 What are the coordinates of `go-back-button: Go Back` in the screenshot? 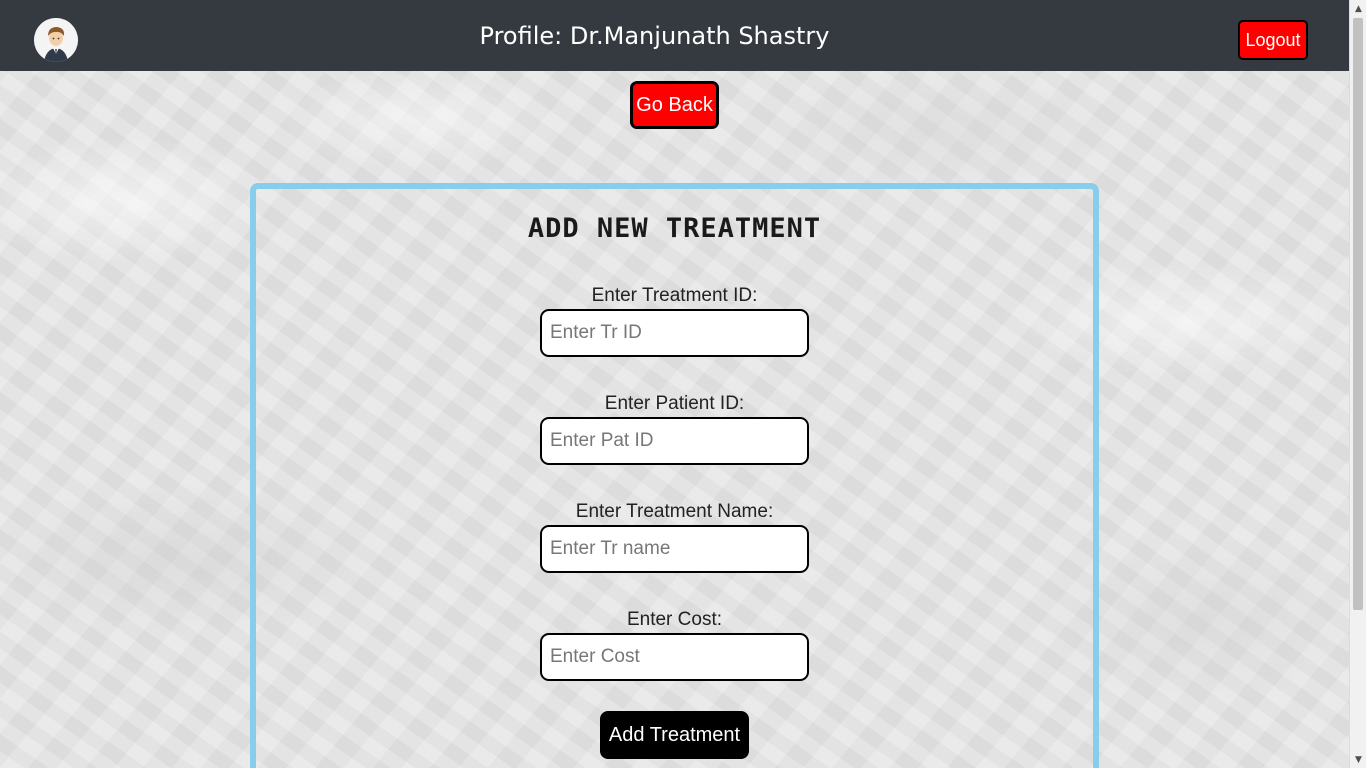 It's located at (674, 105).